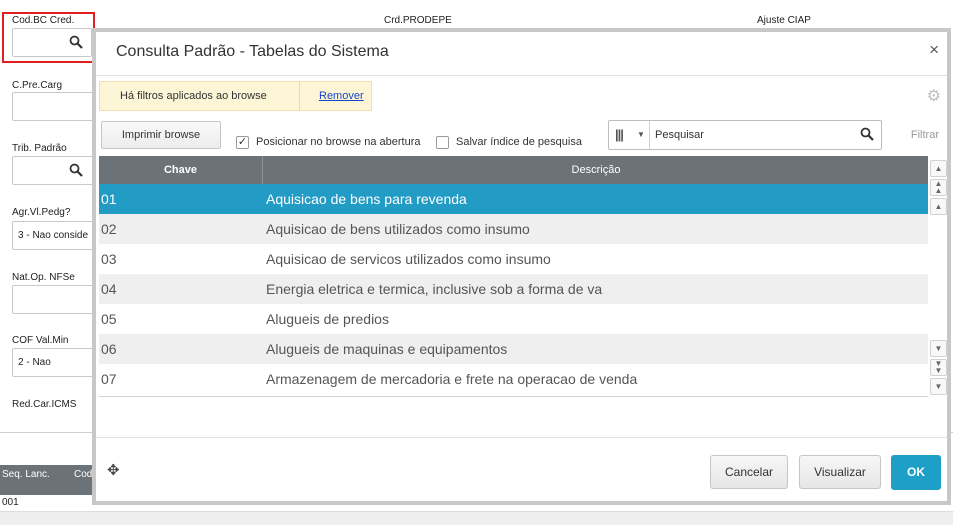  I want to click on dialog-title: Consulta Padrão - Tabelas do Sistema, so click(252, 51).